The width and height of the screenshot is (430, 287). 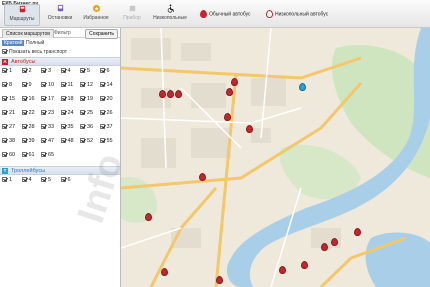 What do you see at coordinates (67, 99) in the screenshot?
I see `route-checkbox-item: 18` at bounding box center [67, 99].